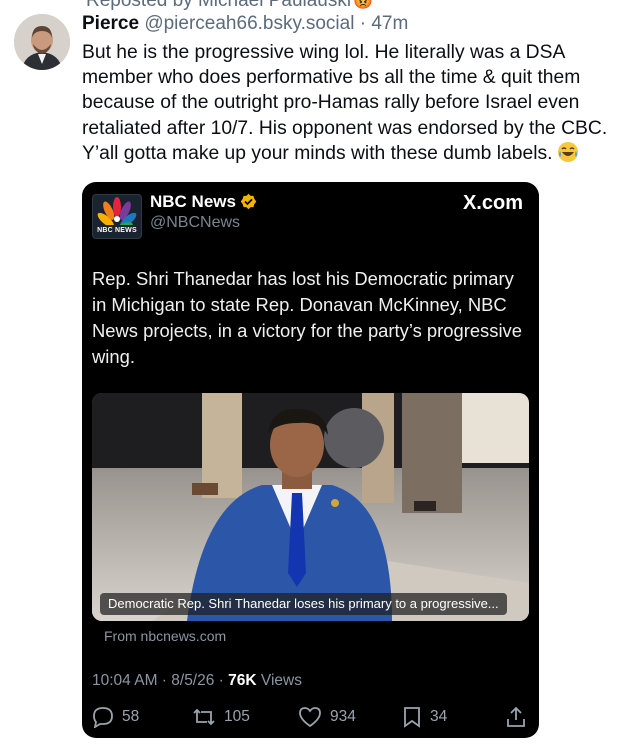  Describe the element at coordinates (343, 716) in the screenshot. I see `like-count: 934` at that location.